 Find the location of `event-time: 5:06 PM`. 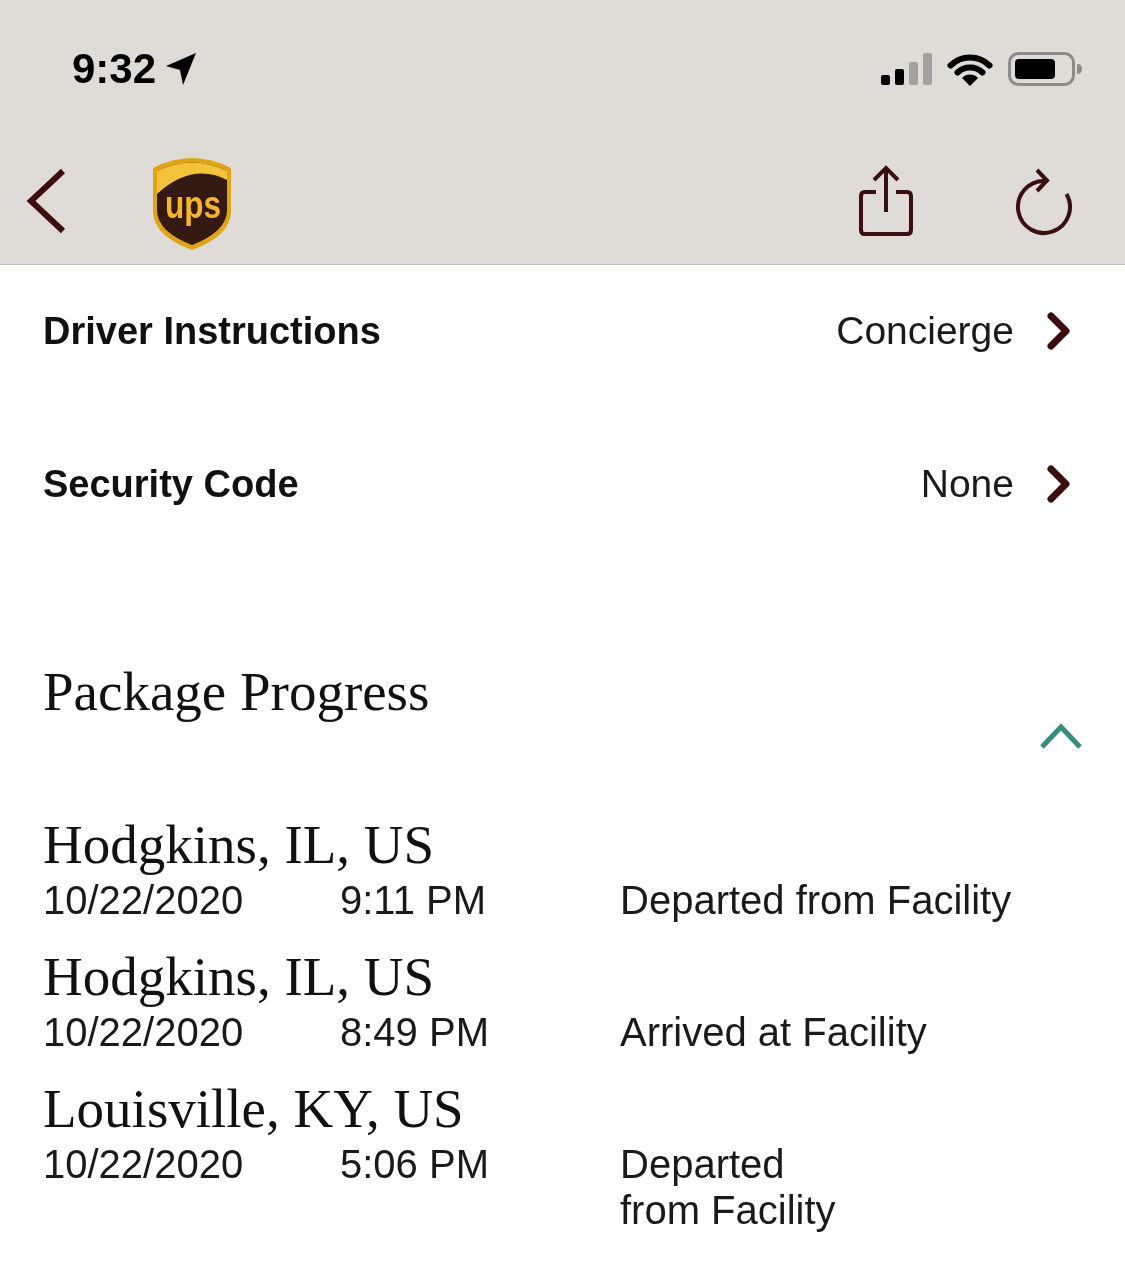

event-time: 5:06 PM is located at coordinates (414, 1164).